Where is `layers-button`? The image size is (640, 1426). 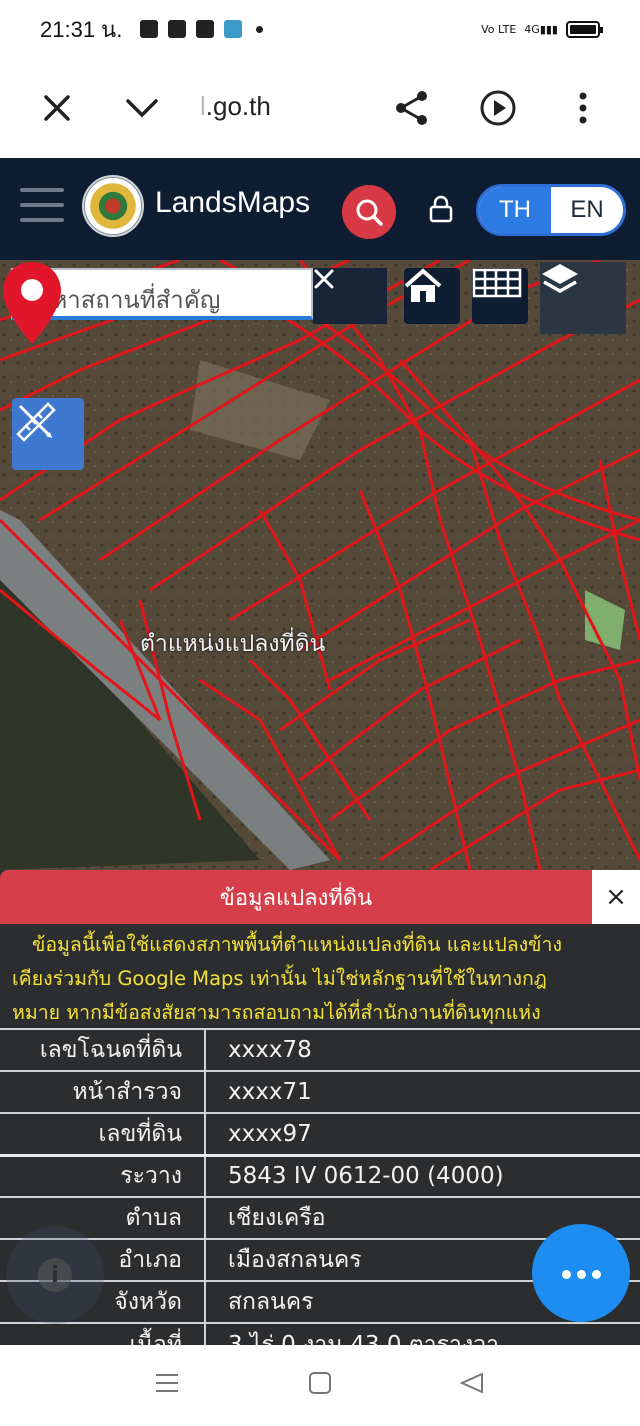 layers-button is located at coordinates (583, 298).